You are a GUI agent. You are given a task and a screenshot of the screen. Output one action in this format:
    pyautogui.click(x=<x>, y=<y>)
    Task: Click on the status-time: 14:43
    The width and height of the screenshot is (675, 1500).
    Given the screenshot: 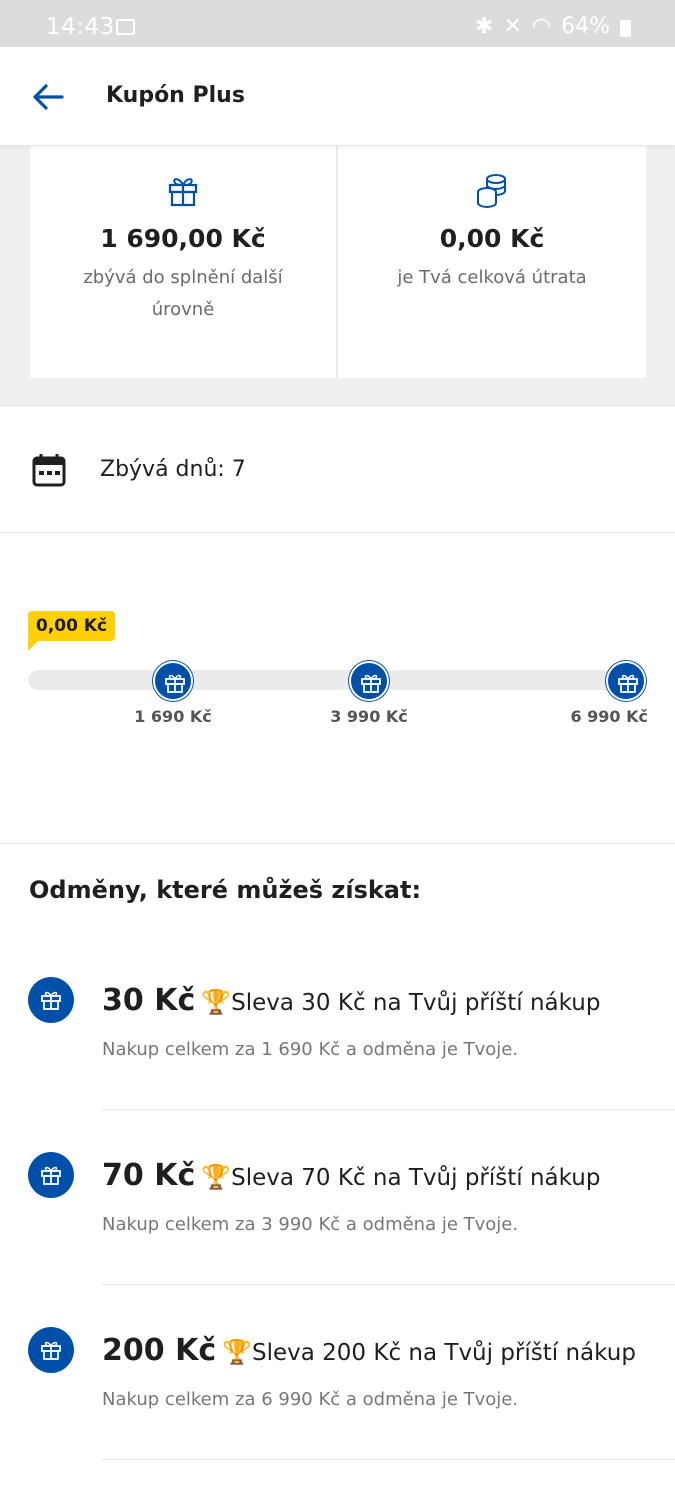 What is the action you would take?
    pyautogui.click(x=80, y=27)
    